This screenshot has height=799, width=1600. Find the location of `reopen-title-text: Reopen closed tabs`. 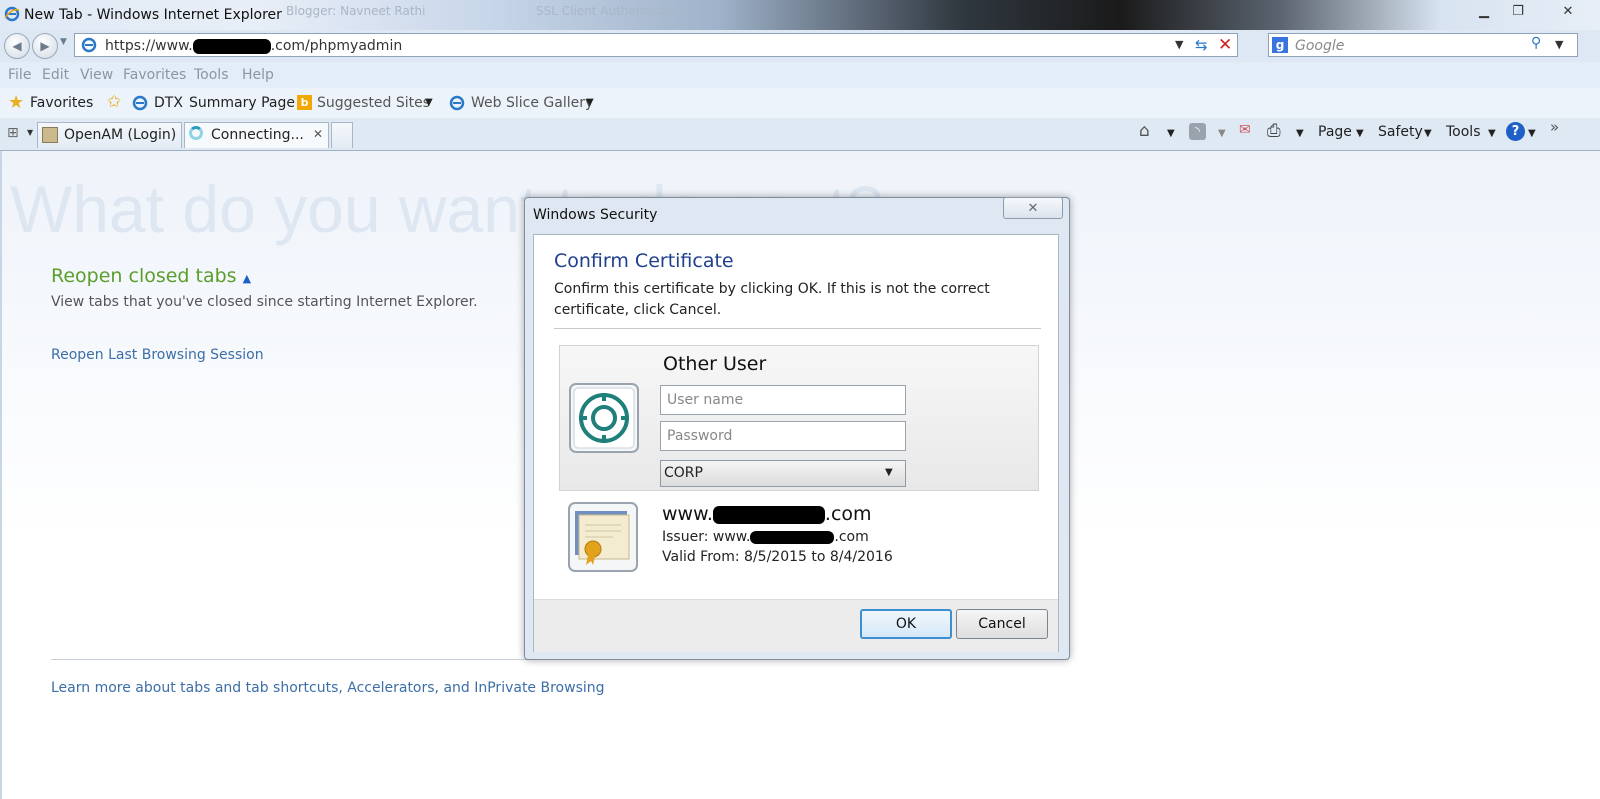

reopen-title-text: Reopen closed tabs is located at coordinates (144, 276).